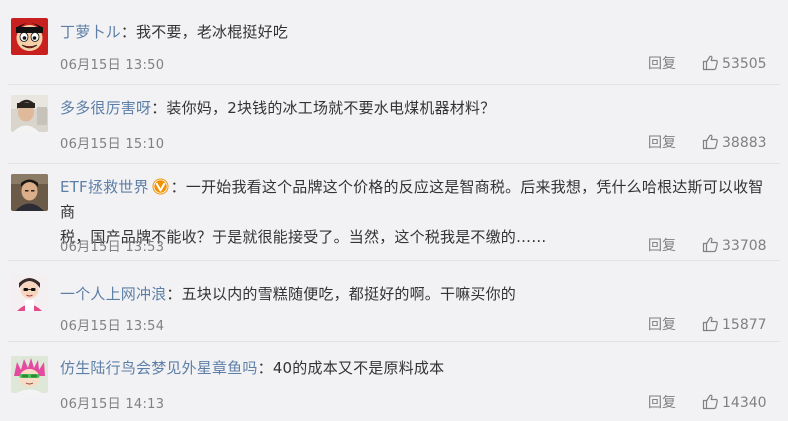 The width and height of the screenshot is (788, 421). What do you see at coordinates (358, 368) in the screenshot?
I see `comment-text: 40的成本又不是原料成本` at bounding box center [358, 368].